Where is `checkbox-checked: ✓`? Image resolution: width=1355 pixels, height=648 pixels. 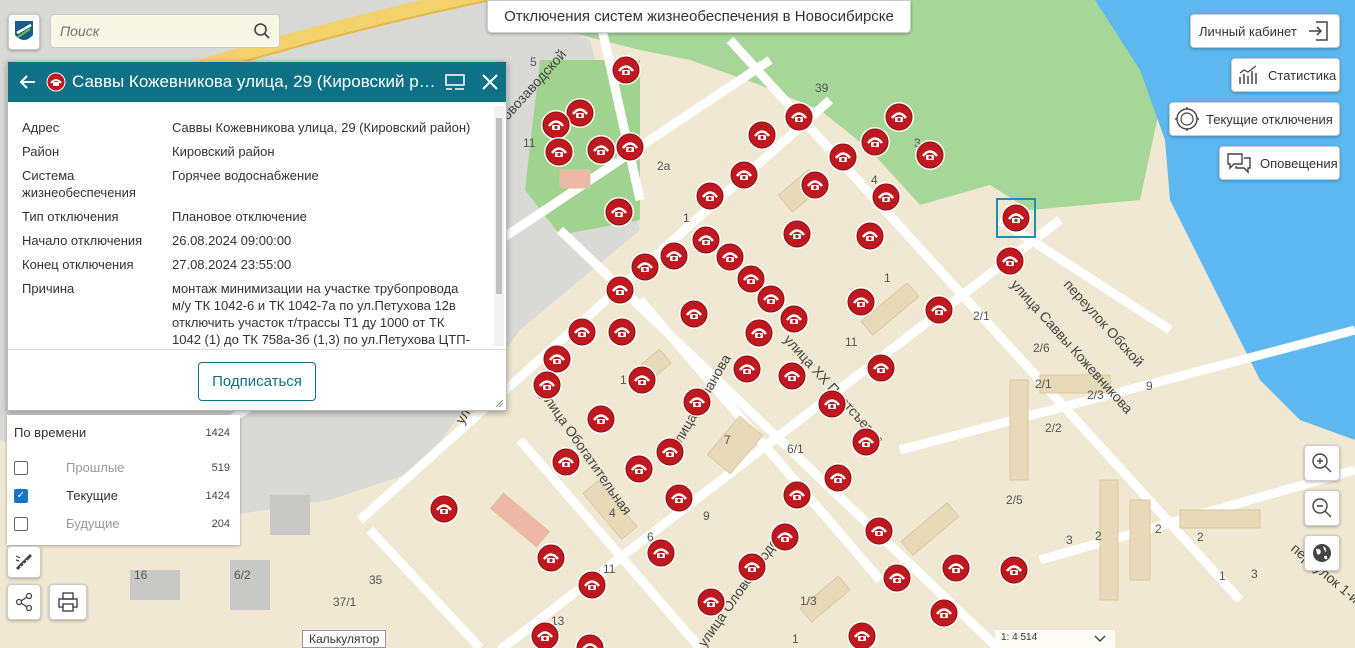
checkbox-checked: ✓ is located at coordinates (21, 495).